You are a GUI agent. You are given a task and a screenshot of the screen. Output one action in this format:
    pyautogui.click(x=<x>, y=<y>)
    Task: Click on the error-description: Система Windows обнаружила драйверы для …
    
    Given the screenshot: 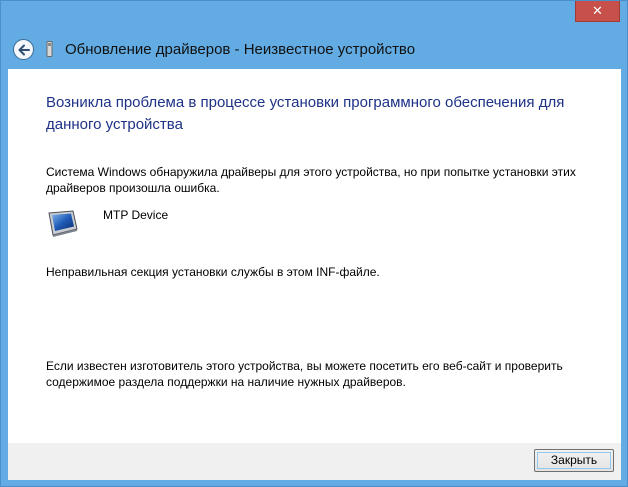 What is the action you would take?
    pyautogui.click(x=311, y=180)
    